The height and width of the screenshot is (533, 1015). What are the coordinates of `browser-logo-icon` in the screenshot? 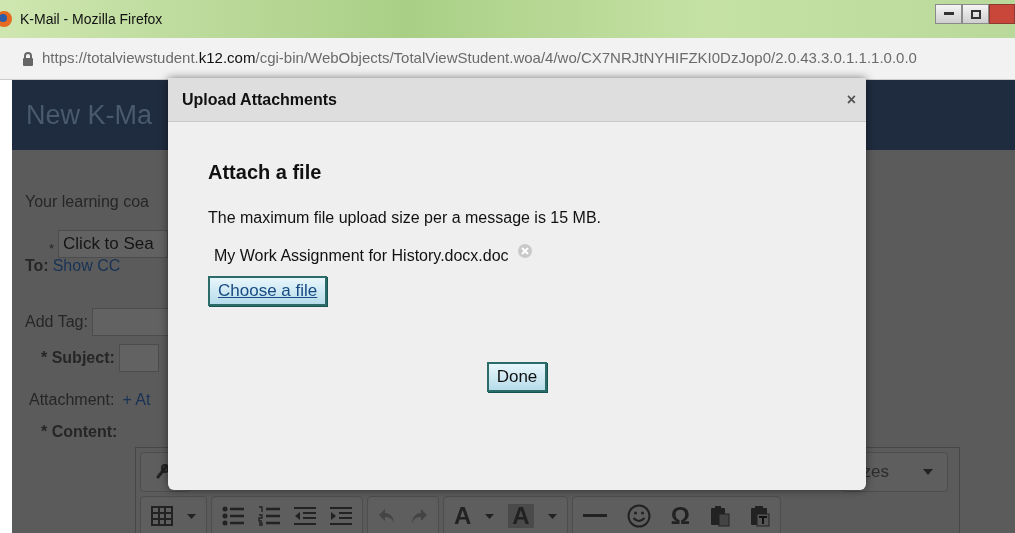 It's located at (7, 19).